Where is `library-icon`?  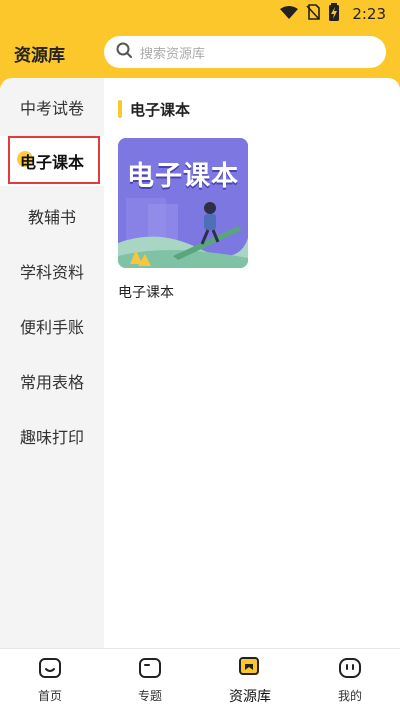
library-icon is located at coordinates (250, 669).